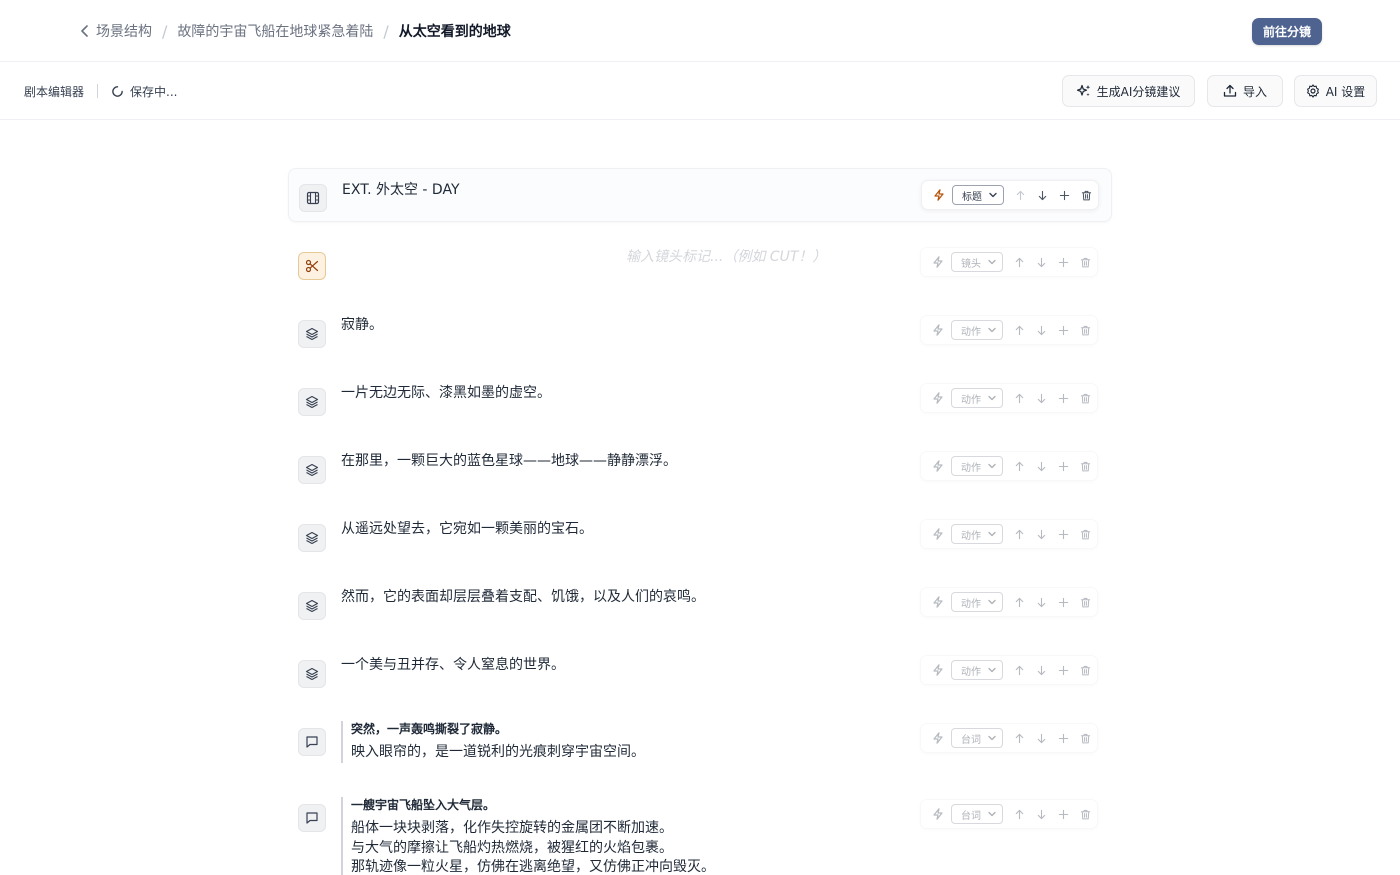  Describe the element at coordinates (312, 266) in the screenshot. I see `scissors-icon` at that location.